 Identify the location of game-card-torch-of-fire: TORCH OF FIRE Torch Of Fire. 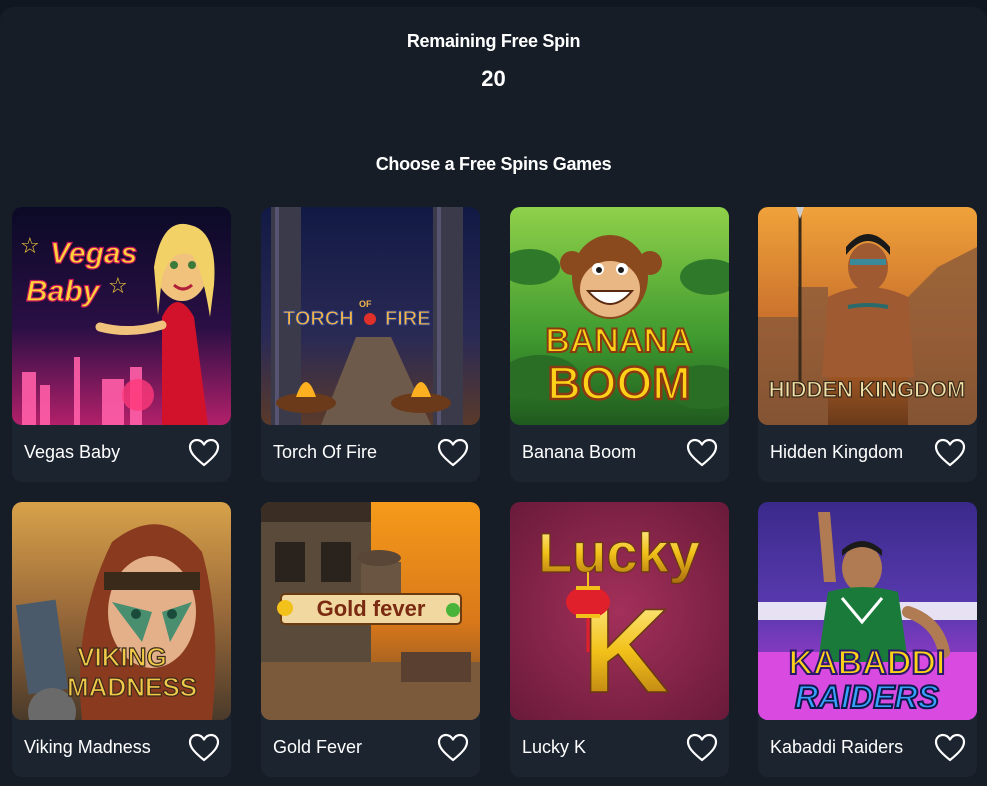
(370, 344).